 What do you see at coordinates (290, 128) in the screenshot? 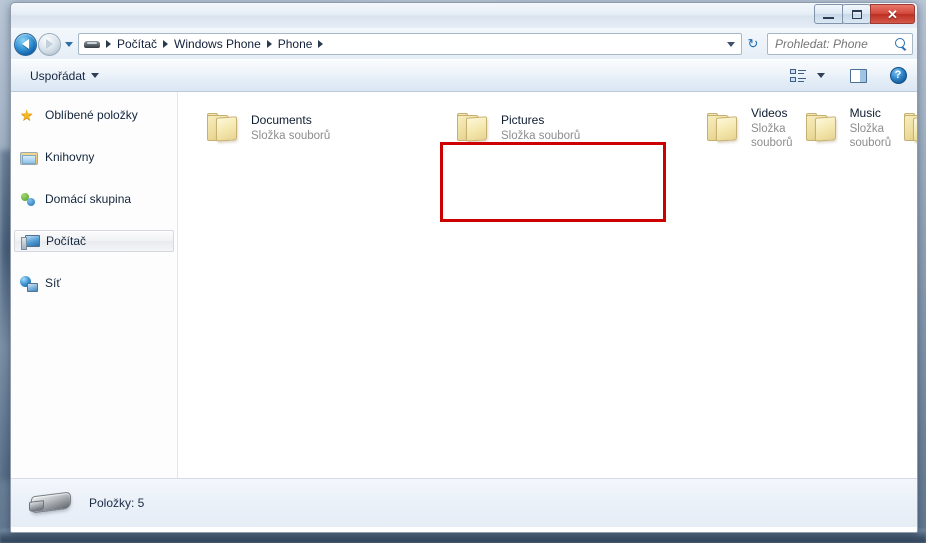
I see `file-text: Documents Složka souborů` at bounding box center [290, 128].